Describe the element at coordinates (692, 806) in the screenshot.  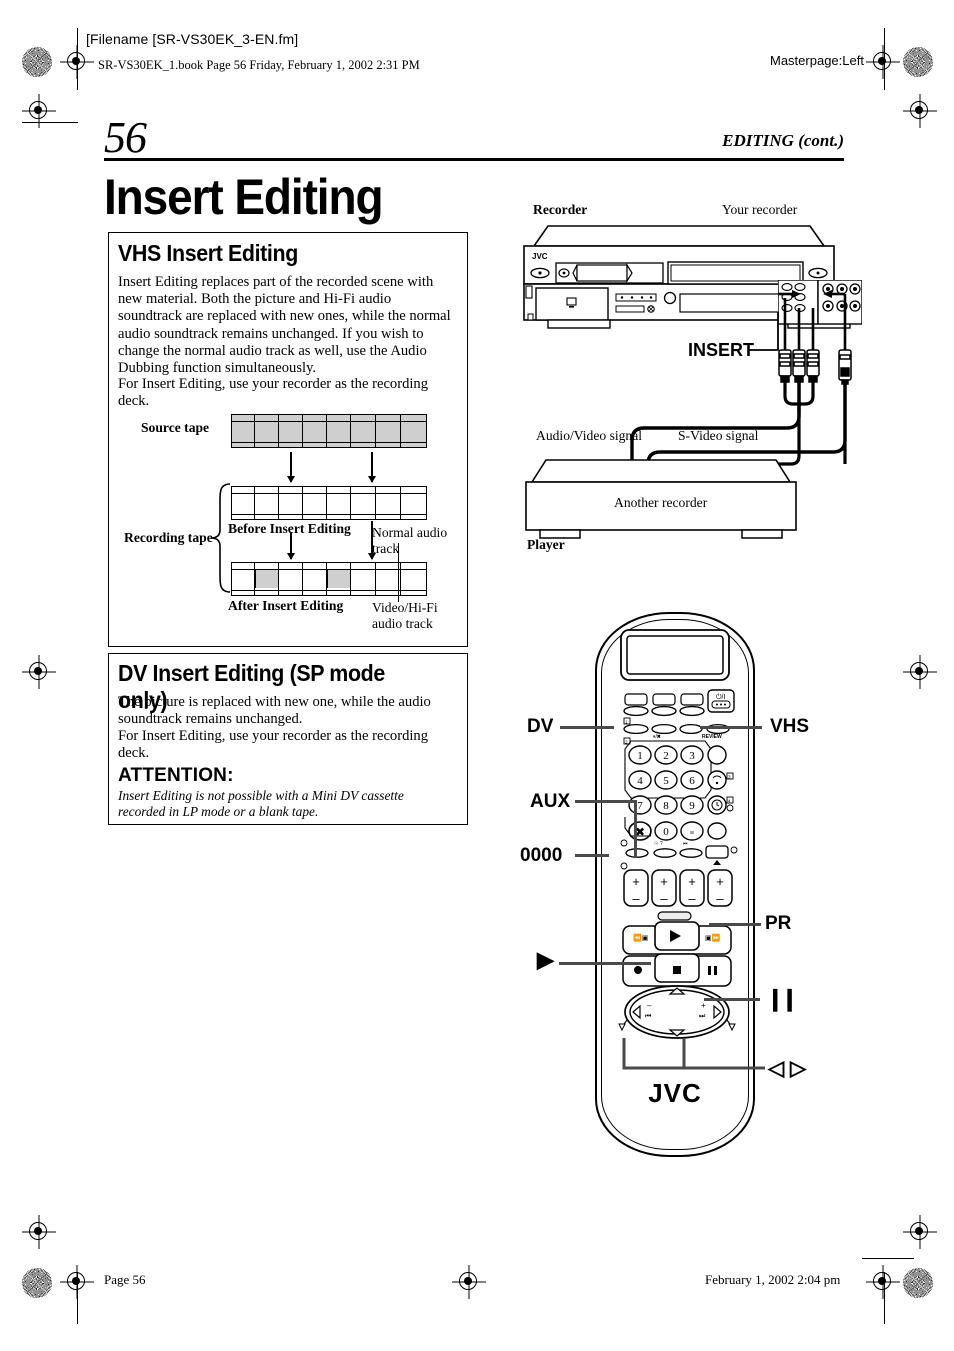
I see `svg-text: 9` at that location.